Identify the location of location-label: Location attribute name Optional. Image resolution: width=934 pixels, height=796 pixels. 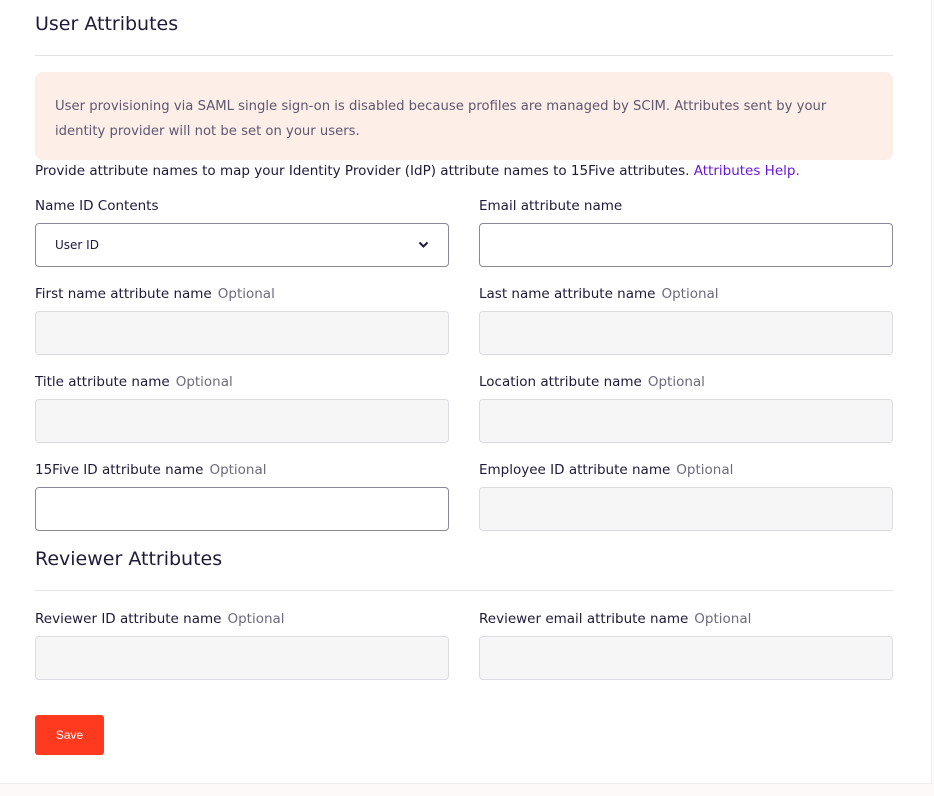
(592, 382).